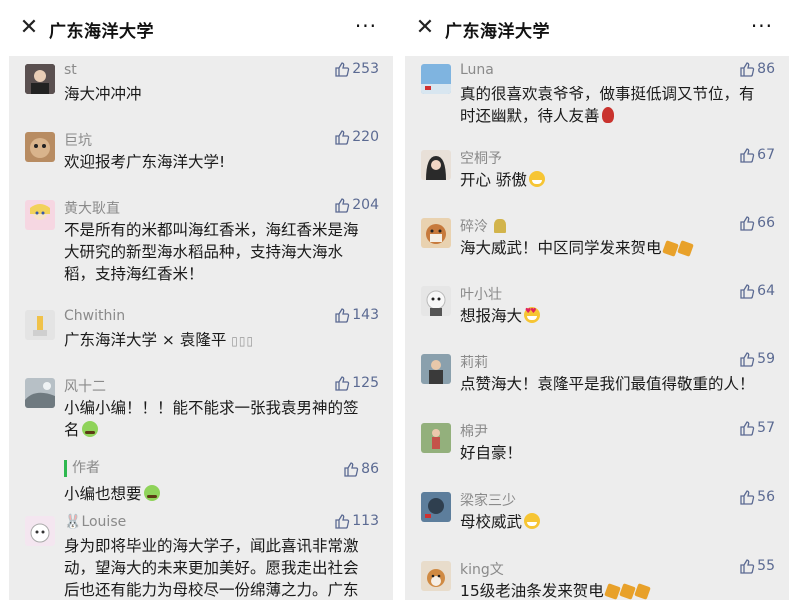 This screenshot has height=600, width=800. What do you see at coordinates (607, 384) in the screenshot?
I see `comment-text: 点赞海大！袁隆平是我们最值得敬重的人！` at bounding box center [607, 384].